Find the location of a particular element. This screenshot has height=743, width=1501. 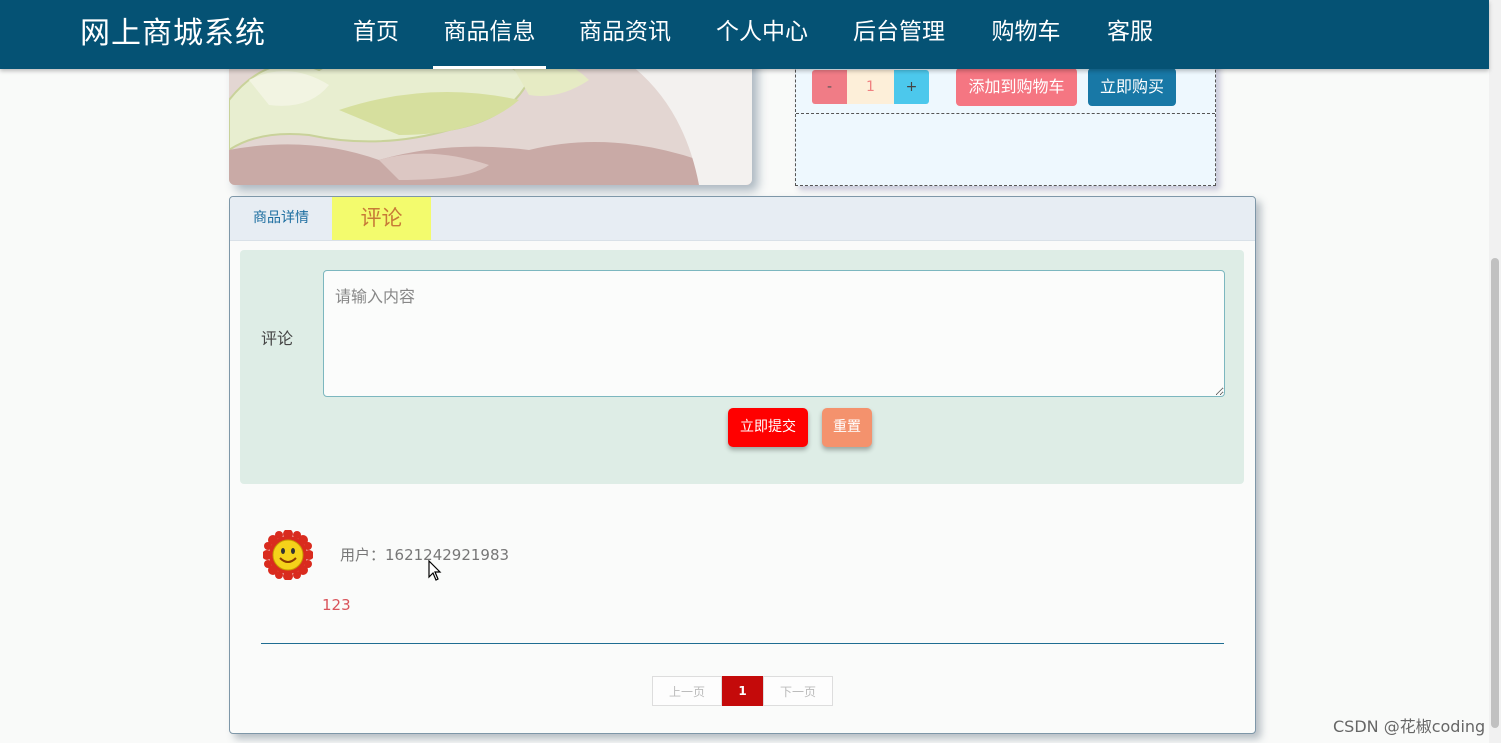

pagination: 上一页 1 下一页 is located at coordinates (742, 691).